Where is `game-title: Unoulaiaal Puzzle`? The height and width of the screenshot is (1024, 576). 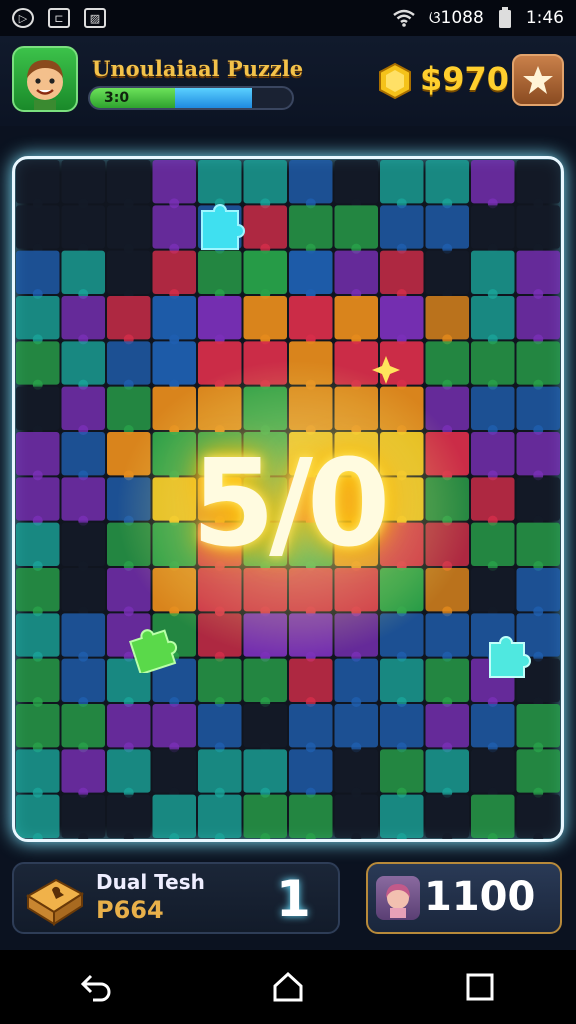 game-title: Unoulaiaal Puzzle is located at coordinates (198, 68).